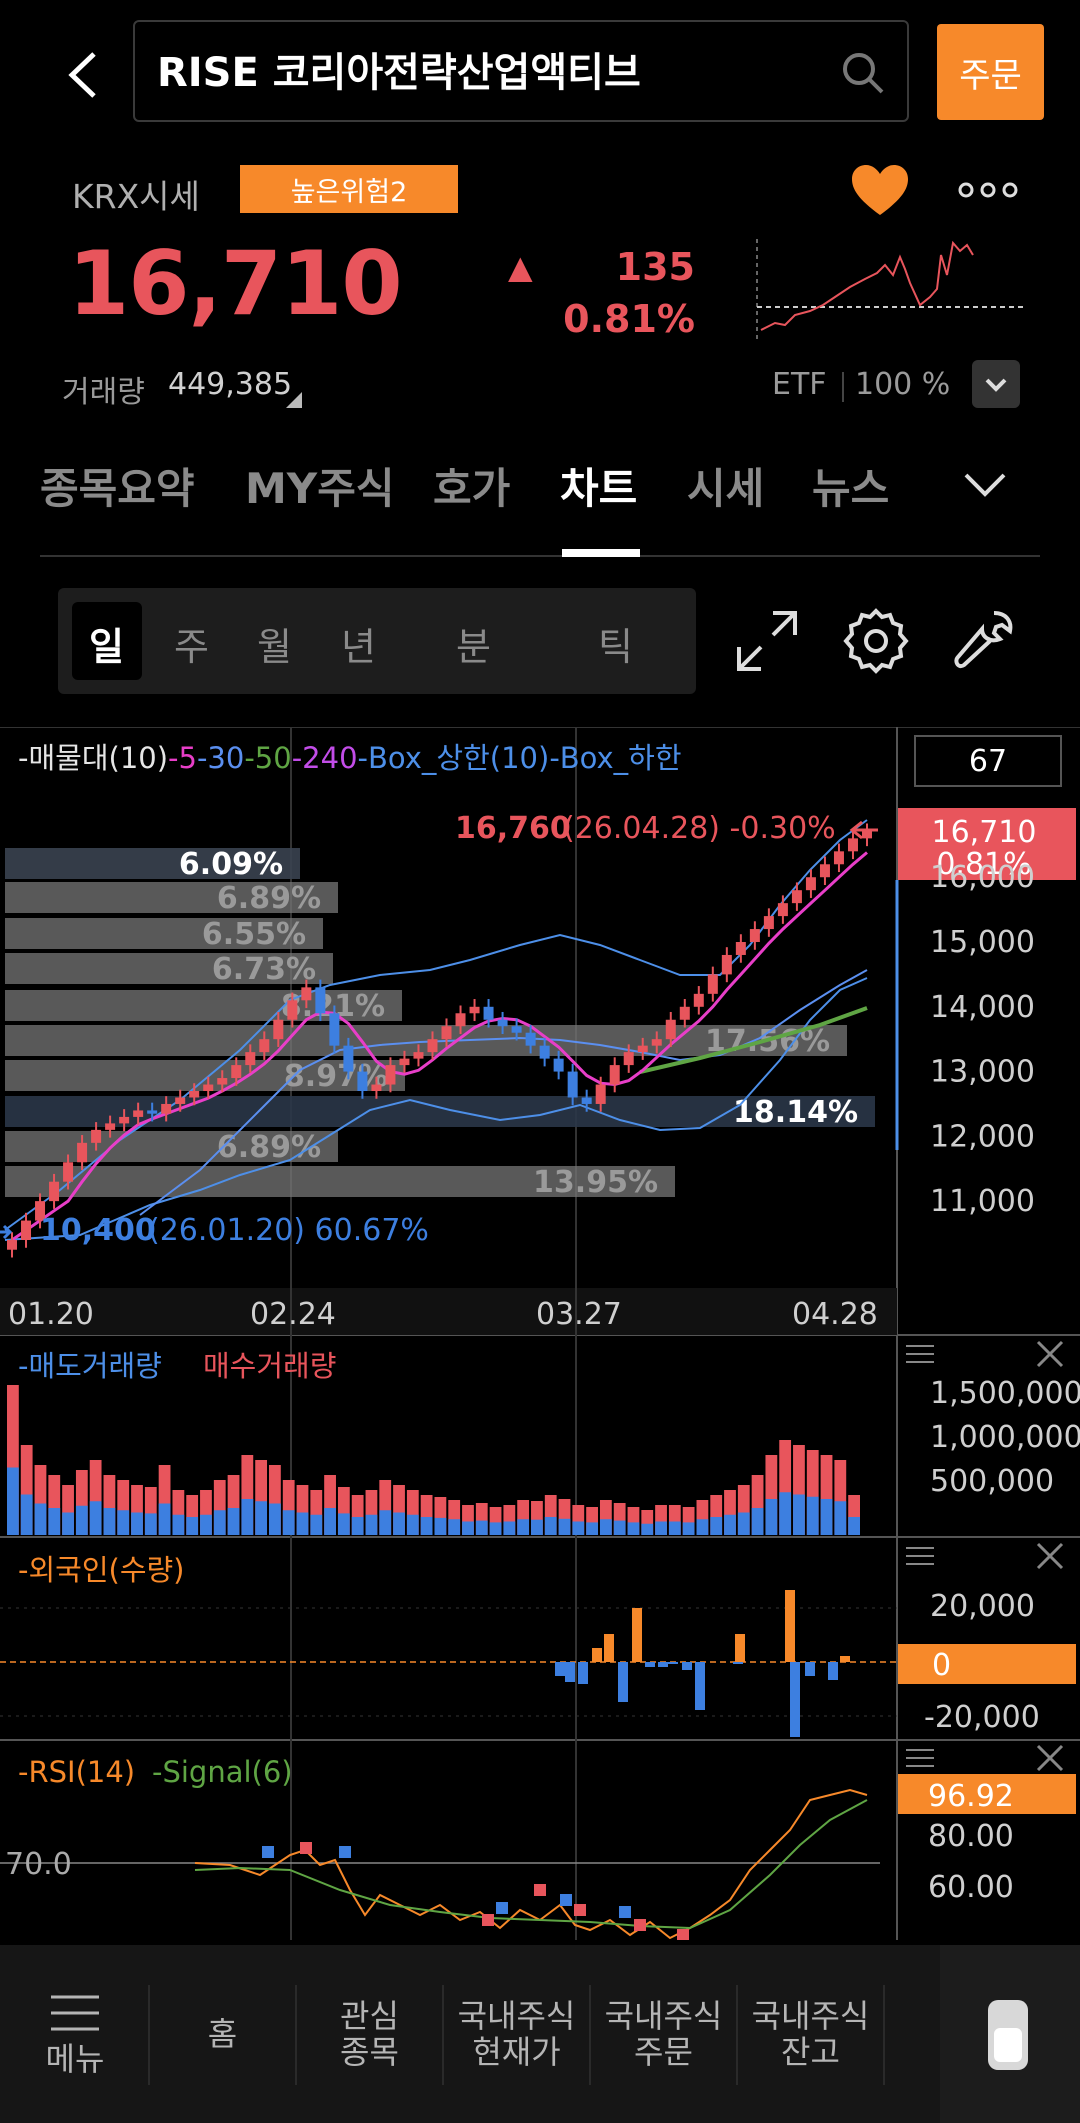  What do you see at coordinates (850, 485) in the screenshot?
I see `tab-news: 뉴스` at bounding box center [850, 485].